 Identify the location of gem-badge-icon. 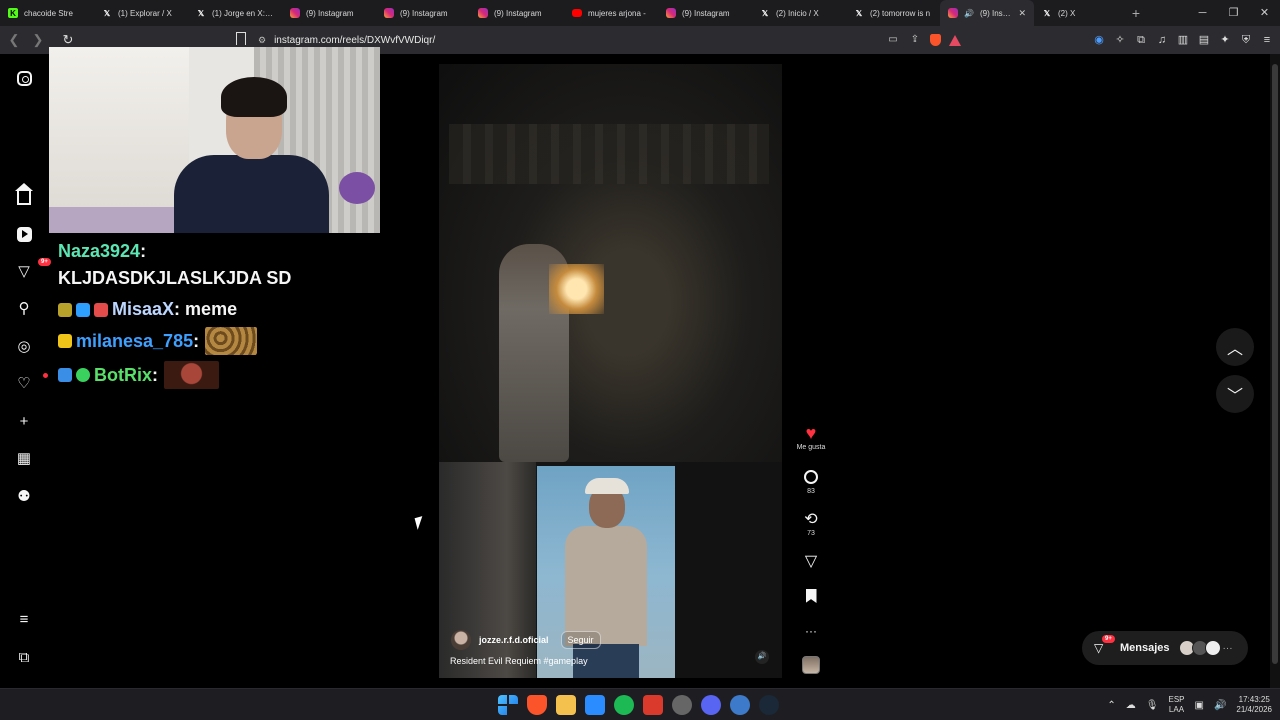
(83, 309).